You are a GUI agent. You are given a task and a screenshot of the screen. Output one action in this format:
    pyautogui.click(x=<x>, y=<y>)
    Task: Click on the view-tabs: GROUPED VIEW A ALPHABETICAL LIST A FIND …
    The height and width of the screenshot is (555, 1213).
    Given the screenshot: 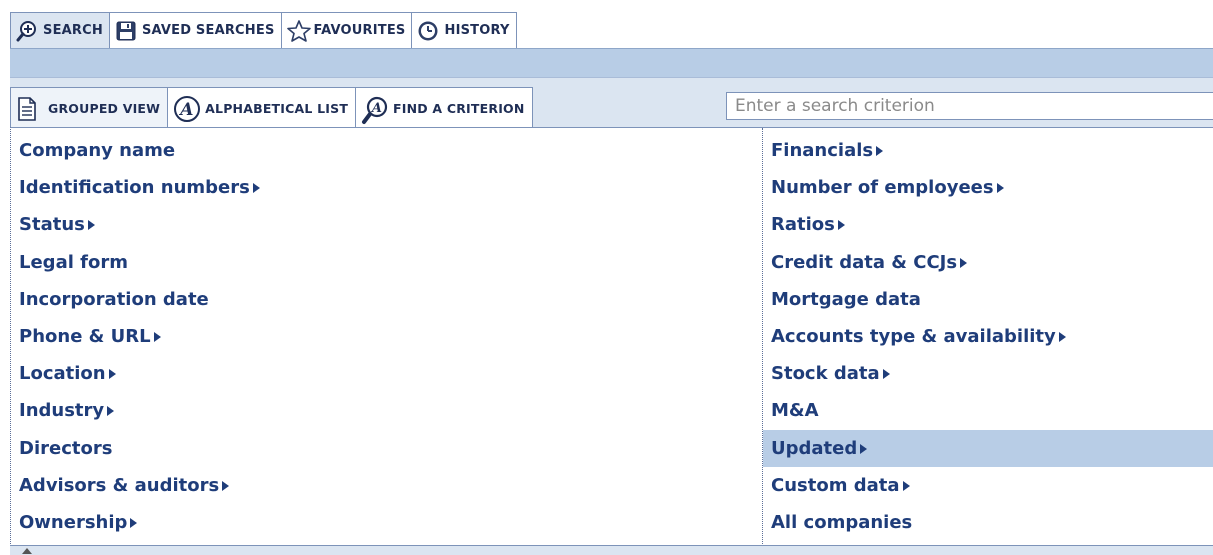 What is the action you would take?
    pyautogui.click(x=271, y=108)
    